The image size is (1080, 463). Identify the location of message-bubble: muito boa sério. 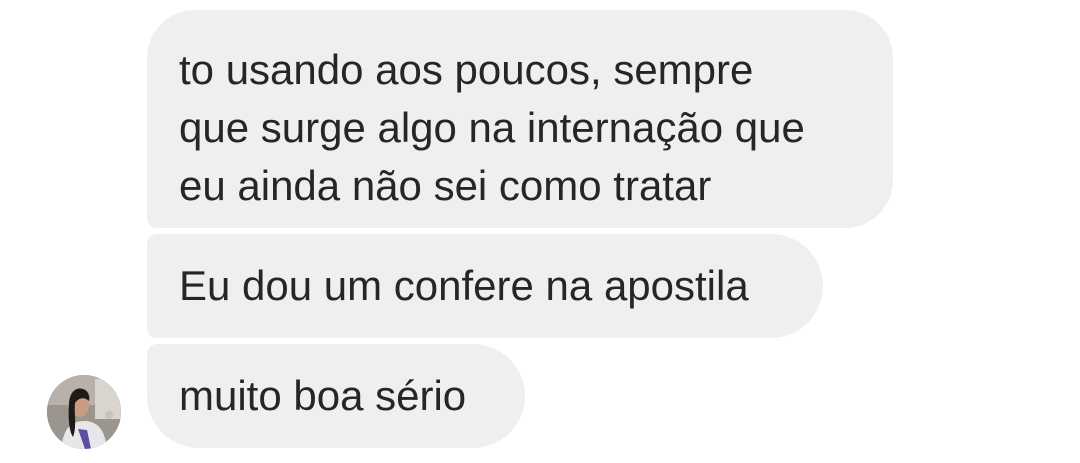
(336, 396).